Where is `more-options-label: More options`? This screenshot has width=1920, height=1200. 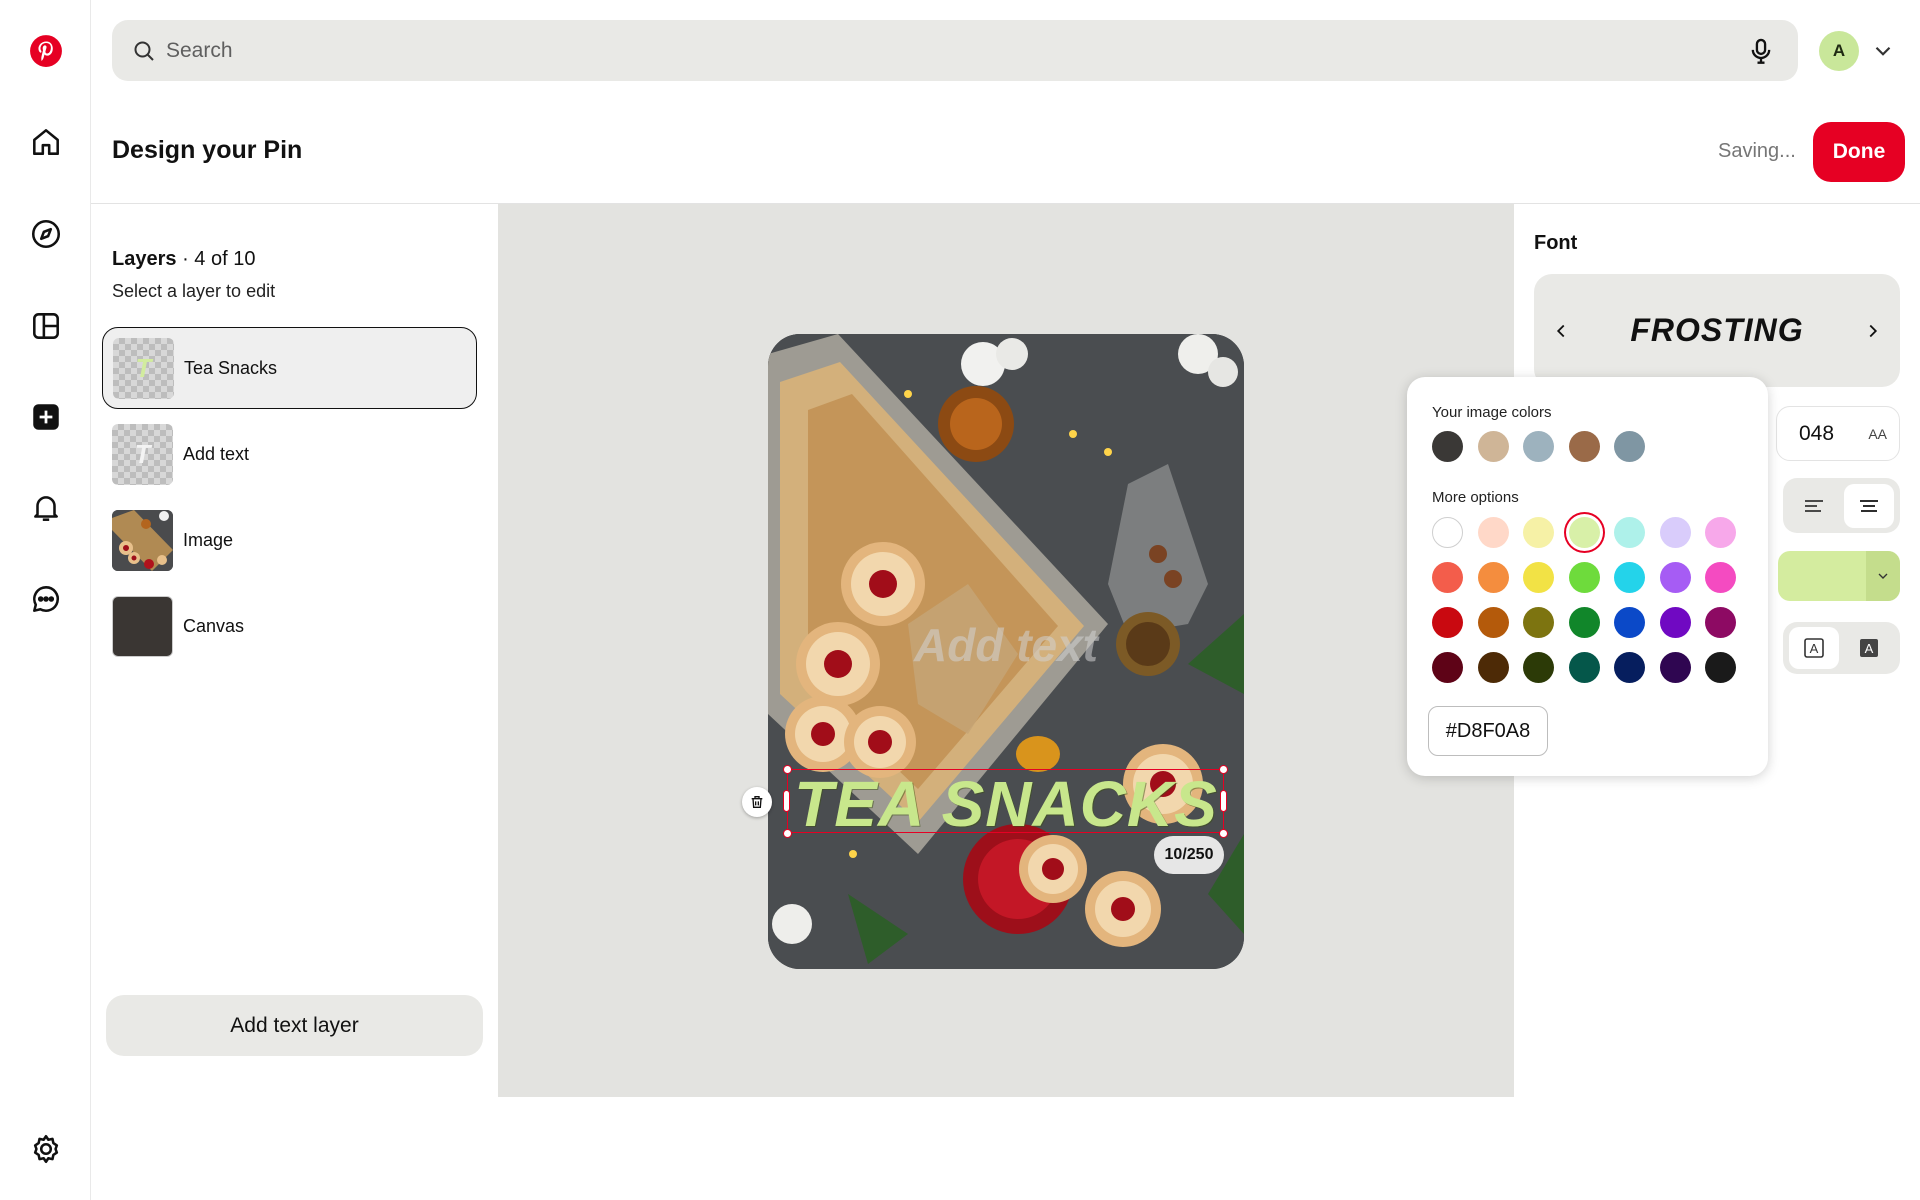
more-options-label: More options is located at coordinates (1475, 497).